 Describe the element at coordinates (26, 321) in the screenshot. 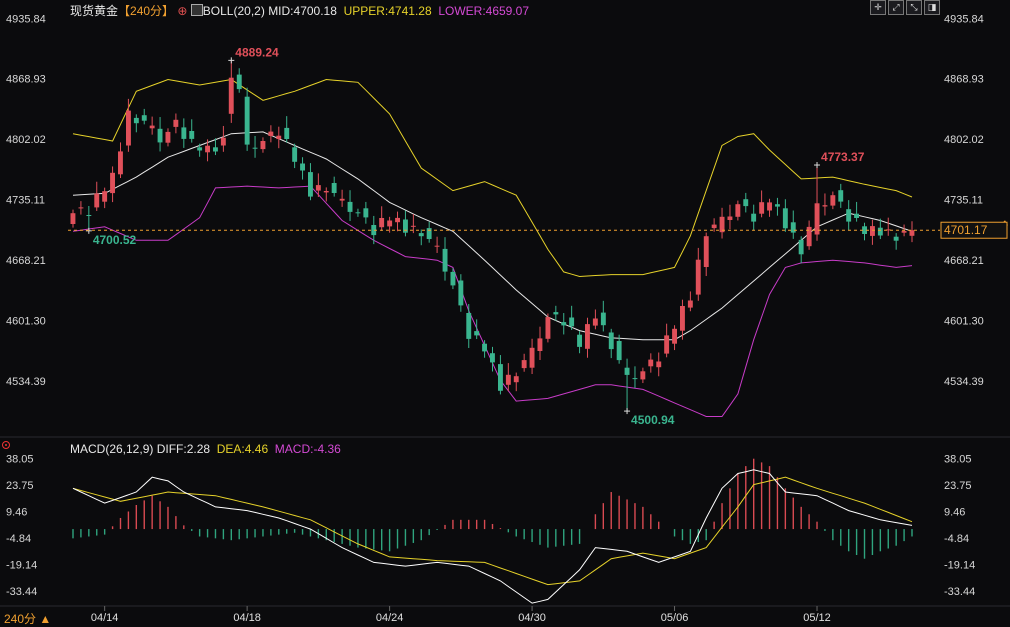

I see `y-tick-label-left: 4601.30` at that location.